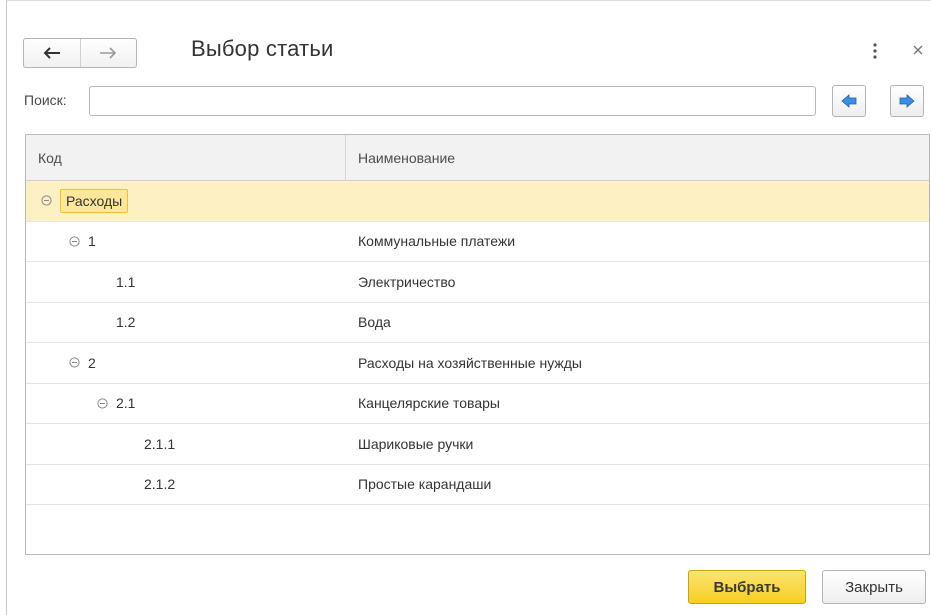  I want to click on forward-button, so click(108, 53).